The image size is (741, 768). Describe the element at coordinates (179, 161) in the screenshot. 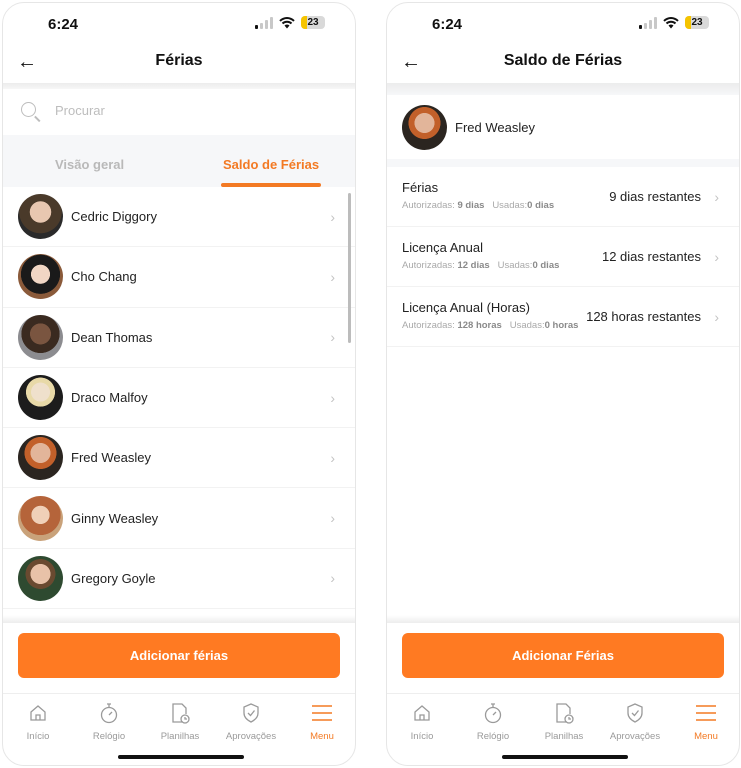

I see `tab-bar-segment: Visão geral Saldo de Férias` at that location.